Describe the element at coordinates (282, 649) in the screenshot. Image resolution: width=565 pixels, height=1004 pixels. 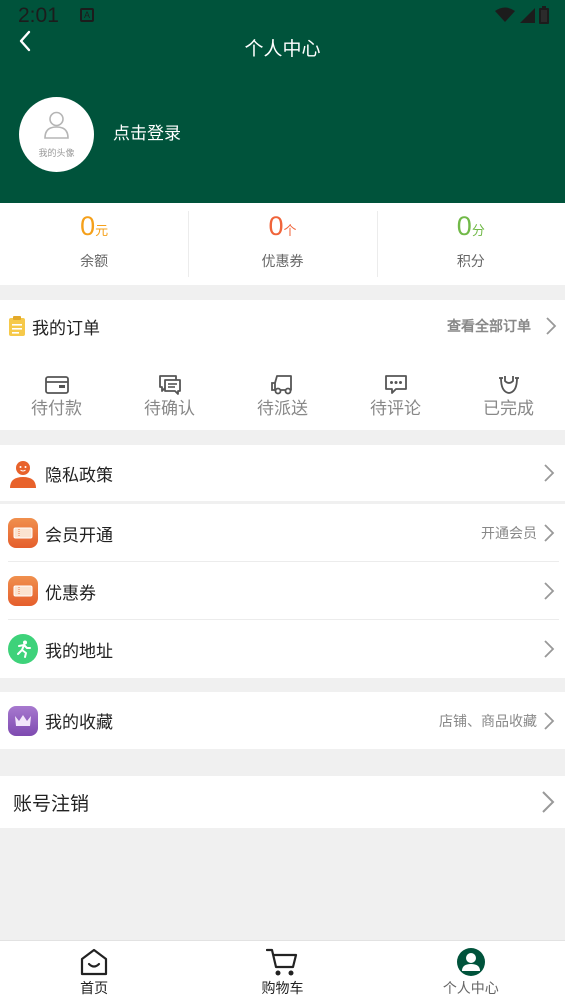
I see `menu-item-address: 我的地址` at that location.